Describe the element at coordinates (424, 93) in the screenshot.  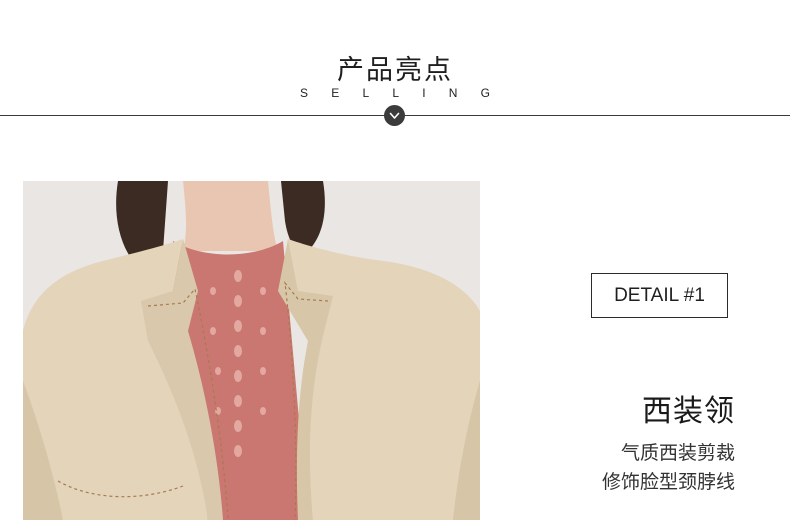
I see `subtitle-letter: I` at that location.